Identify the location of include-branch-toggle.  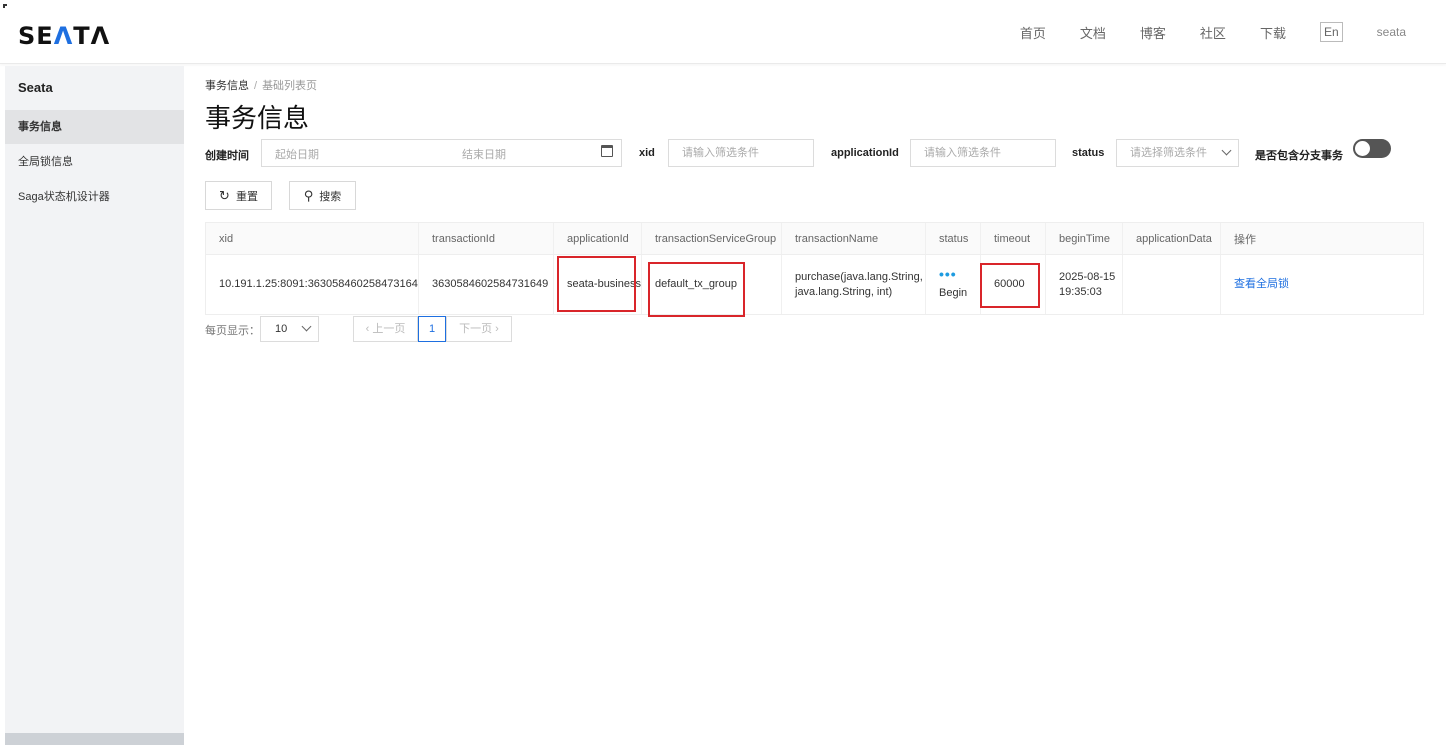
(1372, 148).